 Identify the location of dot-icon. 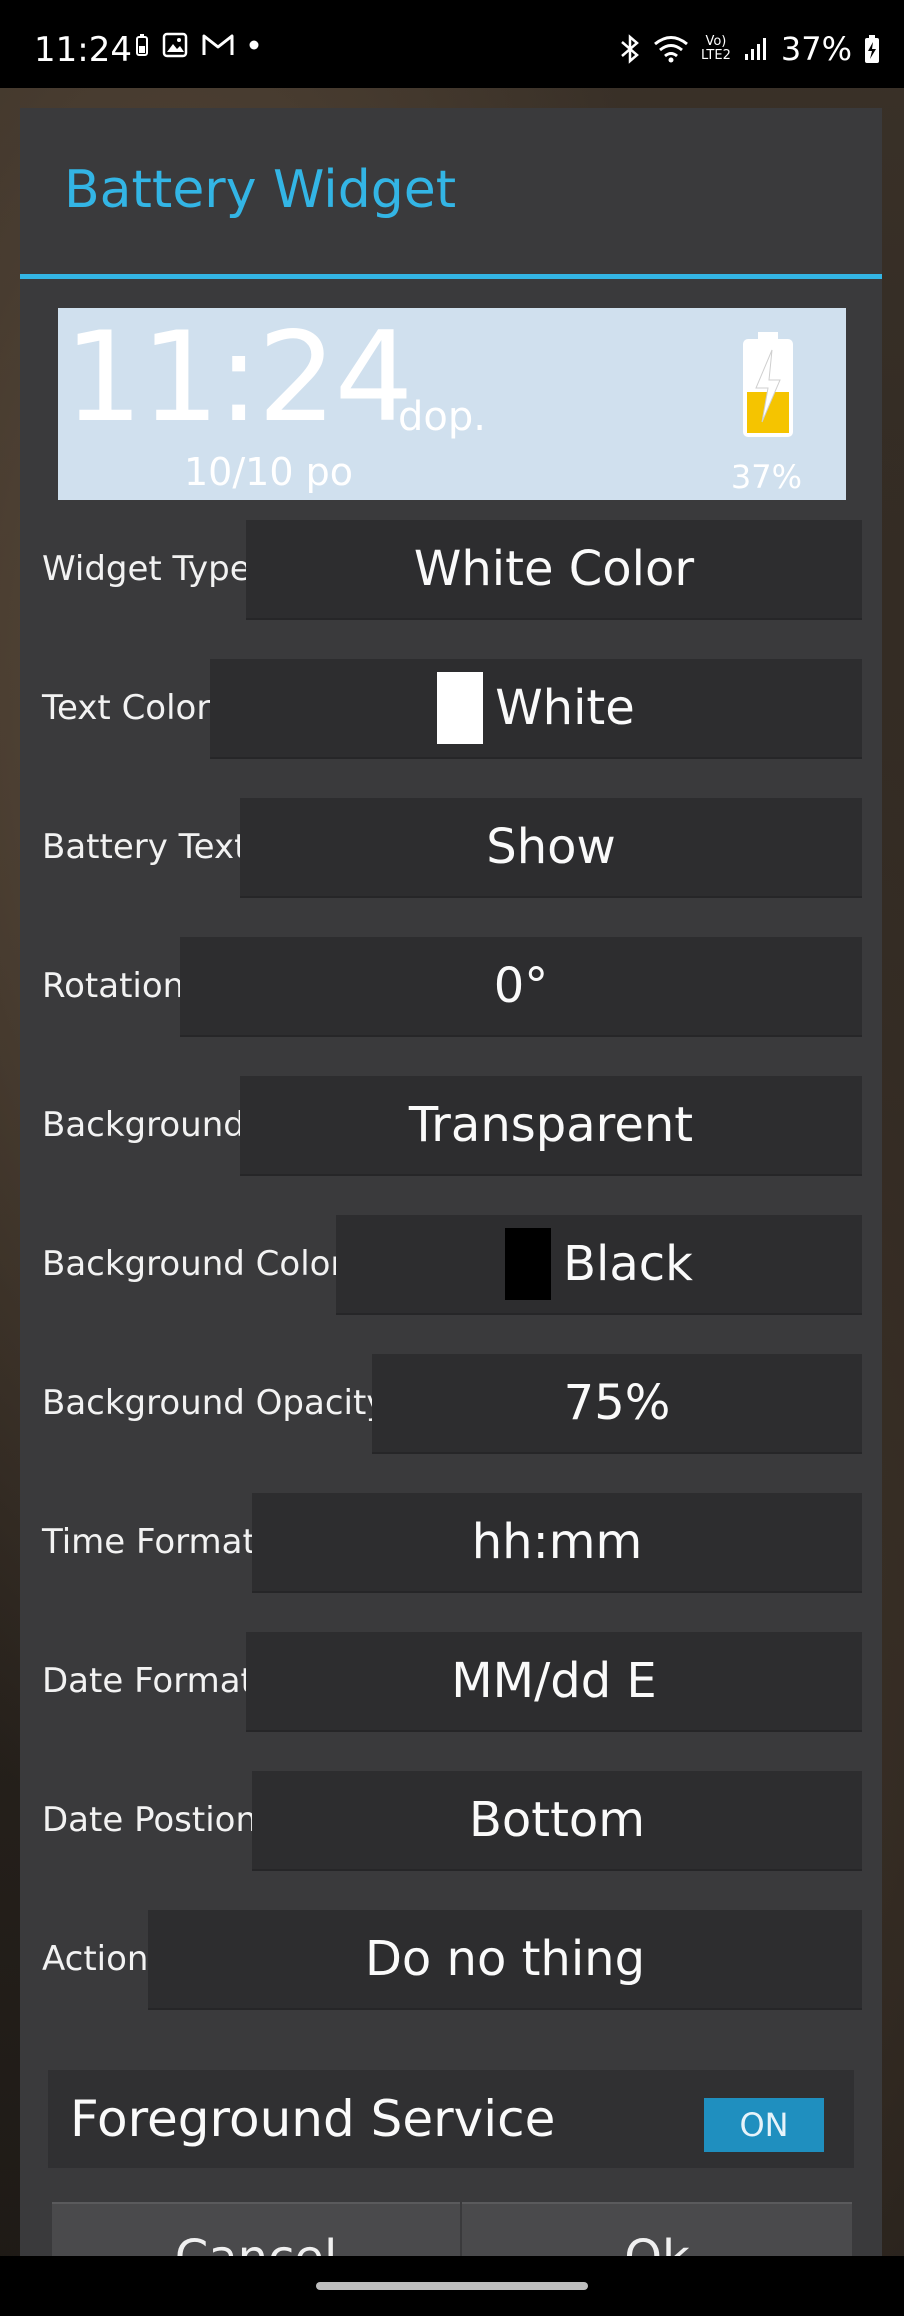
(254, 45).